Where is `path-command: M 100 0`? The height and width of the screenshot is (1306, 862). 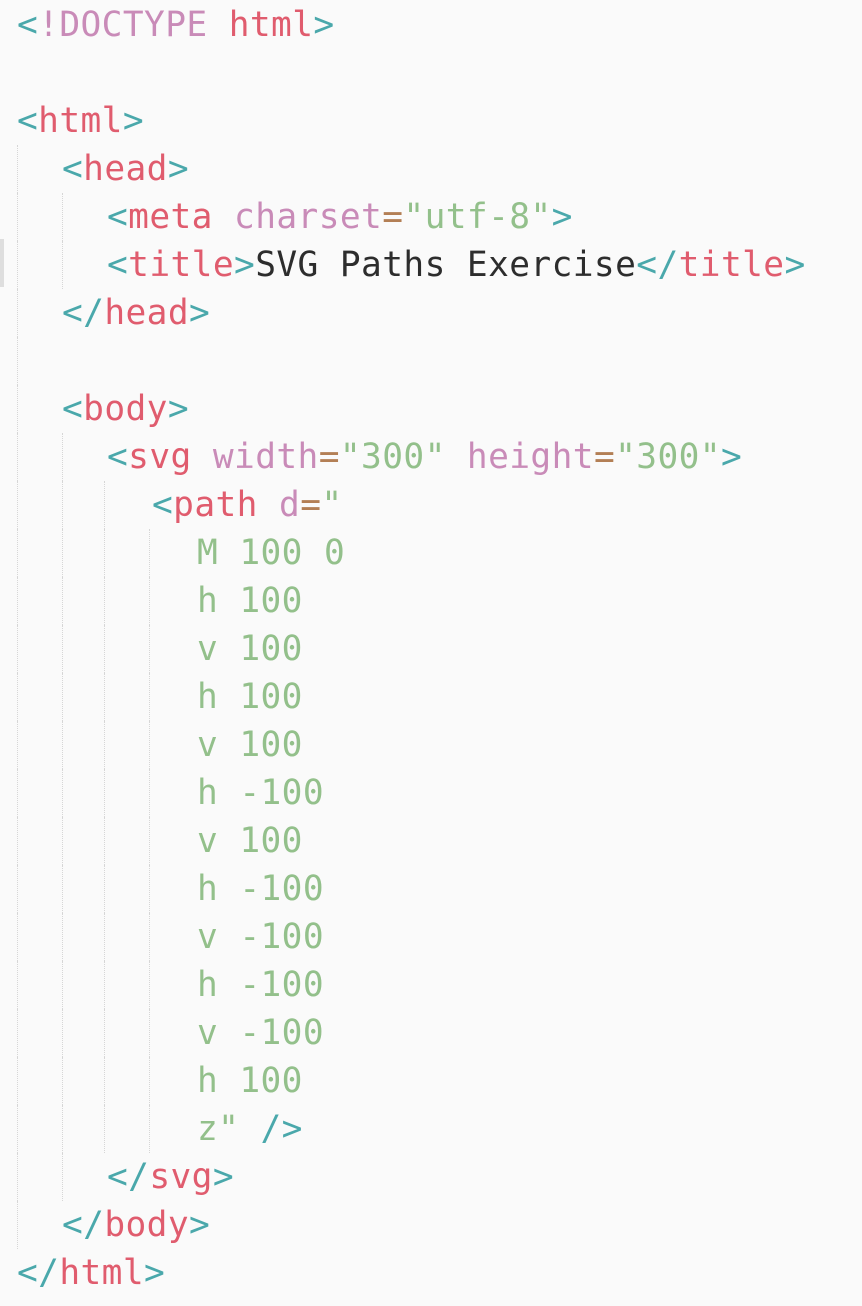
path-command: M 100 0 is located at coordinates (271, 553).